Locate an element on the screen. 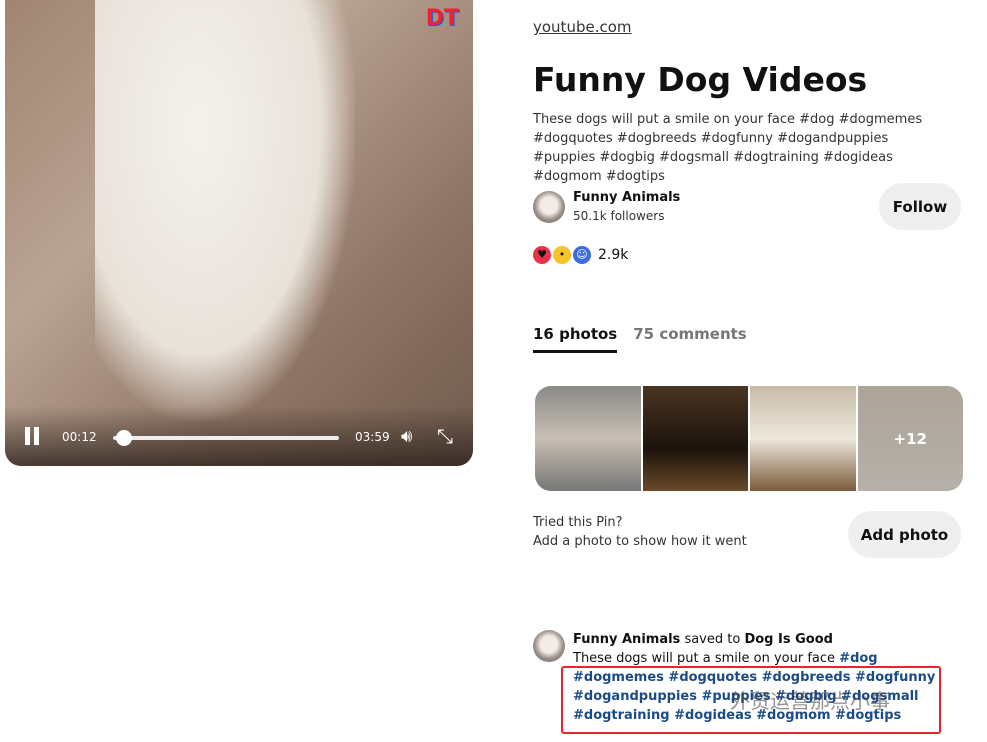  reaction-count: 2.9k is located at coordinates (613, 255).